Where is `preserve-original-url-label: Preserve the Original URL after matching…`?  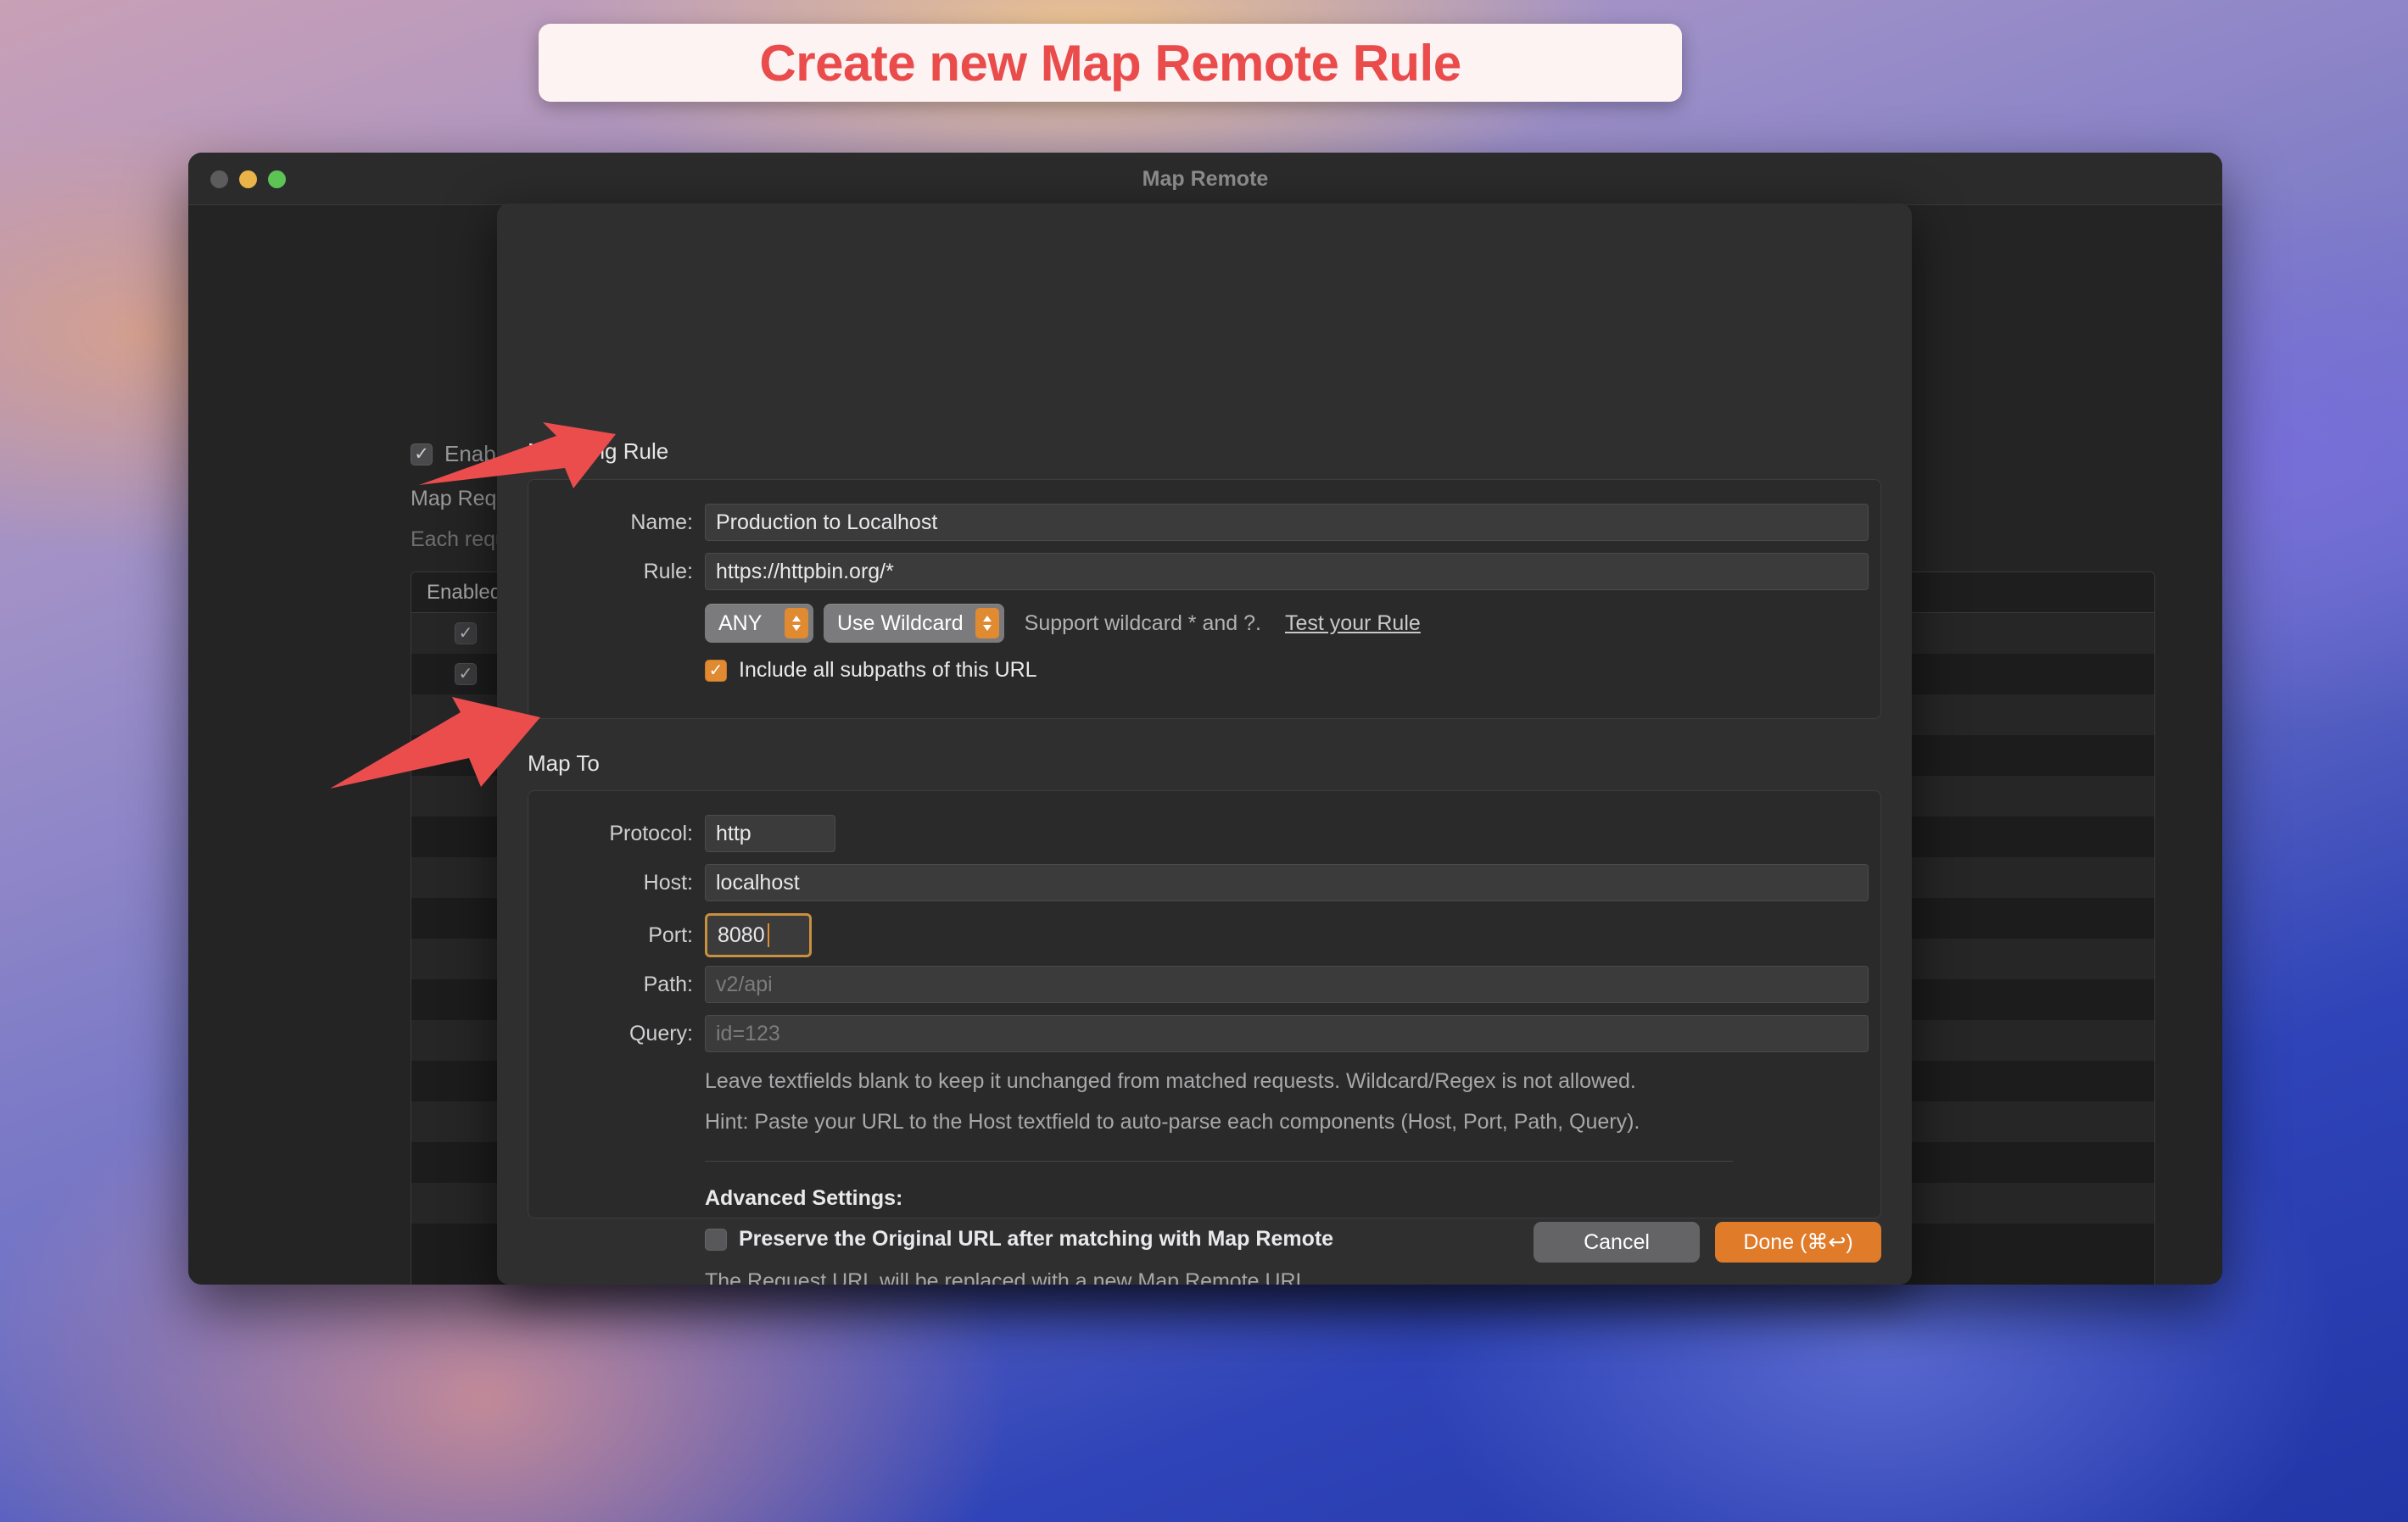 preserve-original-url-label: Preserve the Original URL after matching… is located at coordinates (1036, 1239).